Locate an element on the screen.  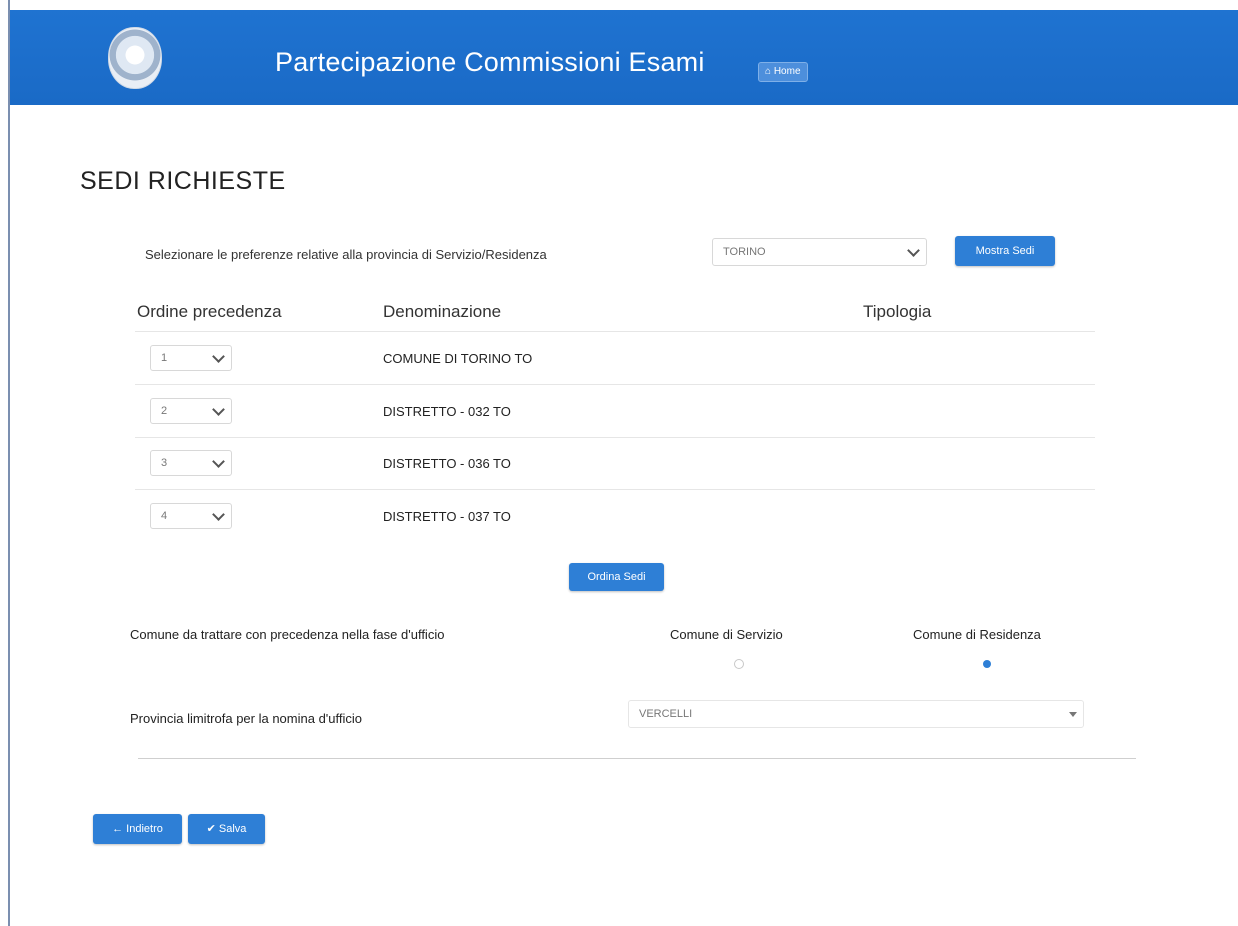
save-button: ✔ Salva is located at coordinates (226, 829).